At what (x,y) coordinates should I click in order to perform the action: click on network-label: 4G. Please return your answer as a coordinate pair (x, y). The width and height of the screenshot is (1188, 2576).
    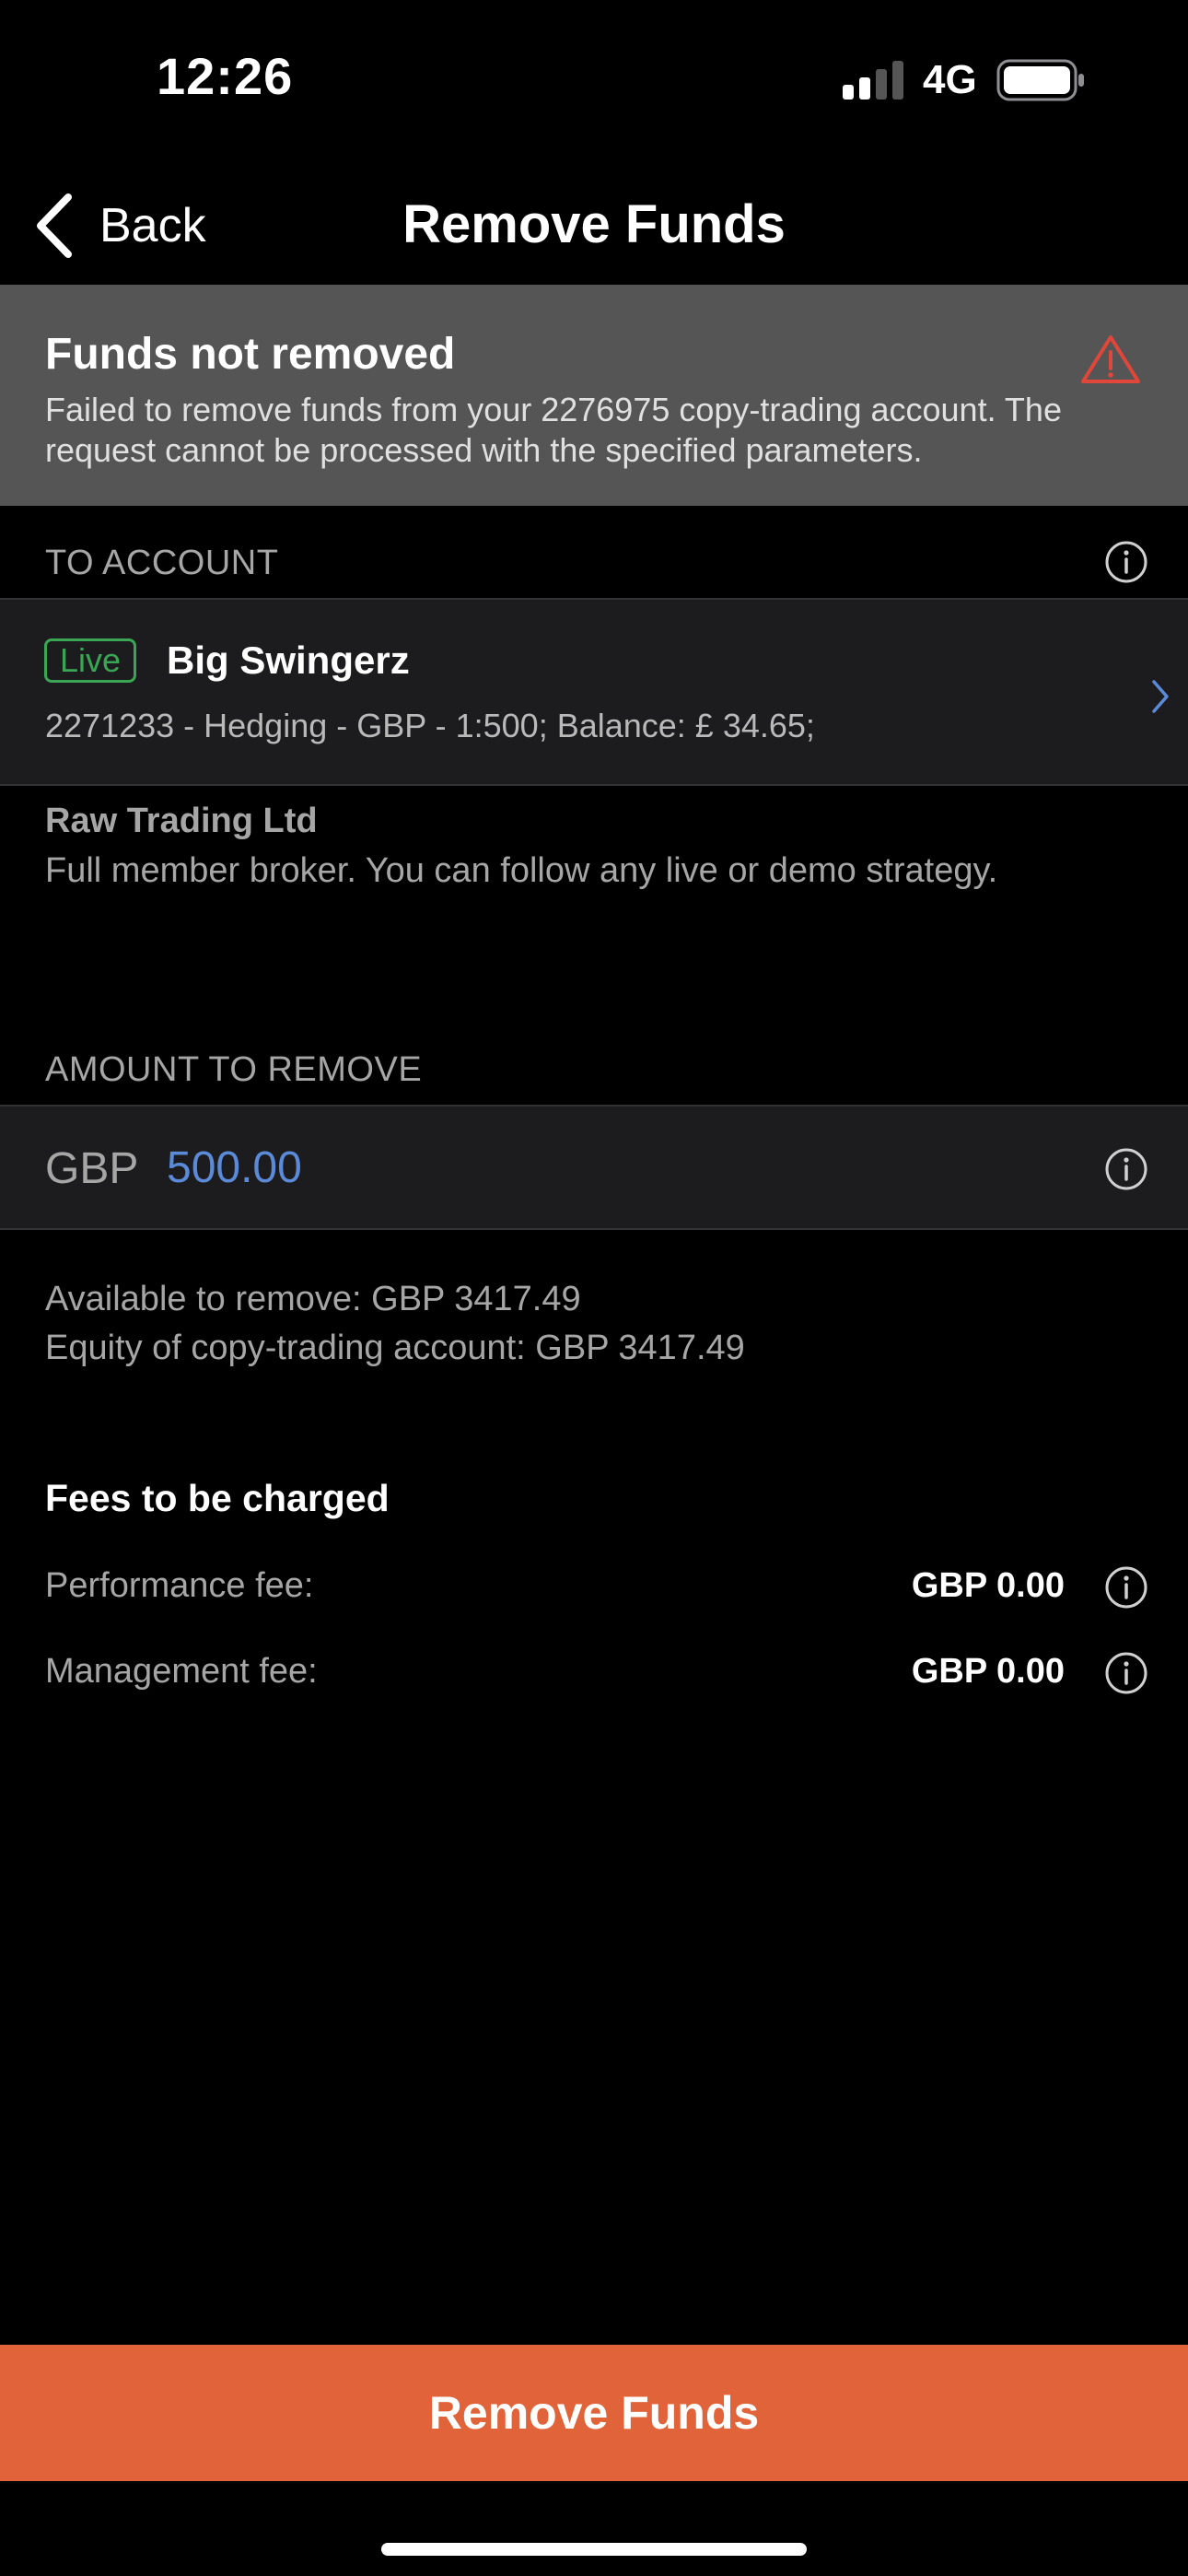
    Looking at the image, I should click on (950, 79).